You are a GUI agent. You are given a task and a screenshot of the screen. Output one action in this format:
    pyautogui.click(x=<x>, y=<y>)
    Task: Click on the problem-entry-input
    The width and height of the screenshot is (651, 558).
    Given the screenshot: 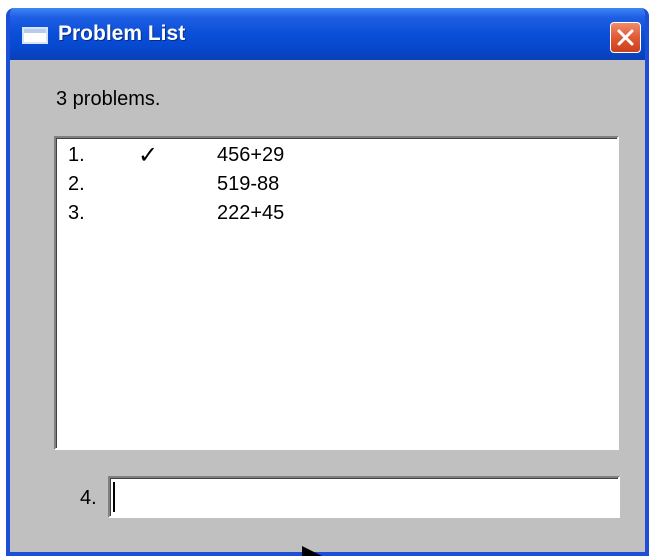 What is the action you would take?
    pyautogui.click(x=364, y=497)
    